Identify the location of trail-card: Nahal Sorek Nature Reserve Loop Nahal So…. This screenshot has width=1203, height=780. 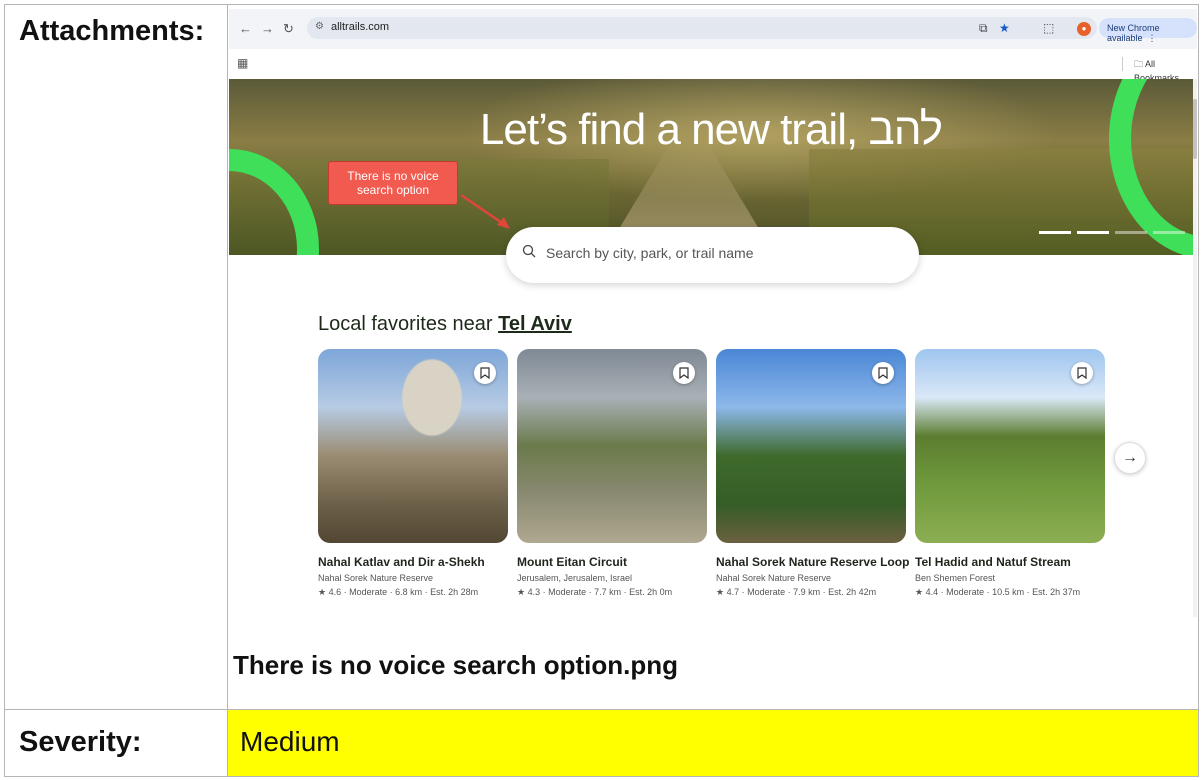
(812, 473).